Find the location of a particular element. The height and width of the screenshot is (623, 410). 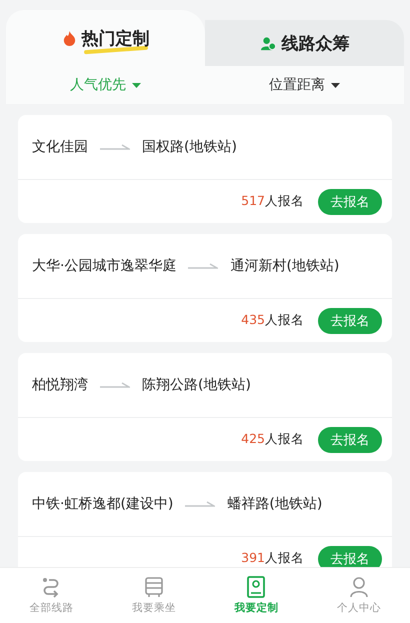

sort-dropdown: 位置距离 is located at coordinates (304, 85).